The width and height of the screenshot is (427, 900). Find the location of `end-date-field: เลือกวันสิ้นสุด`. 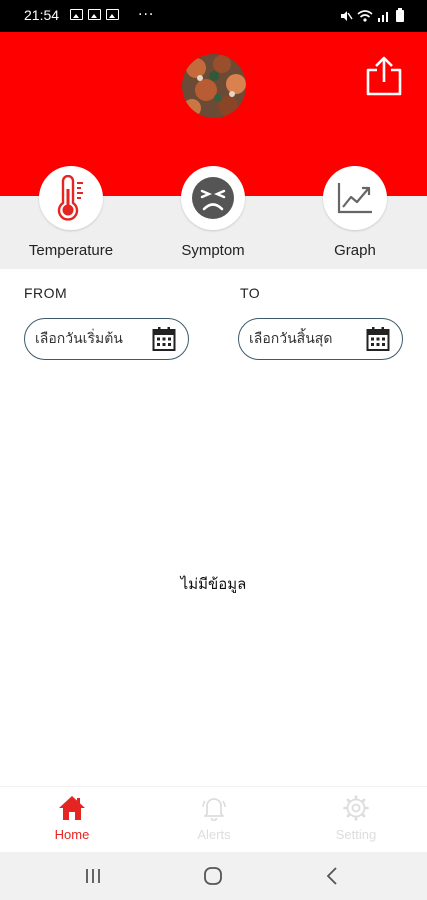

end-date-field: เลือกวันสิ้นสุด is located at coordinates (320, 339).